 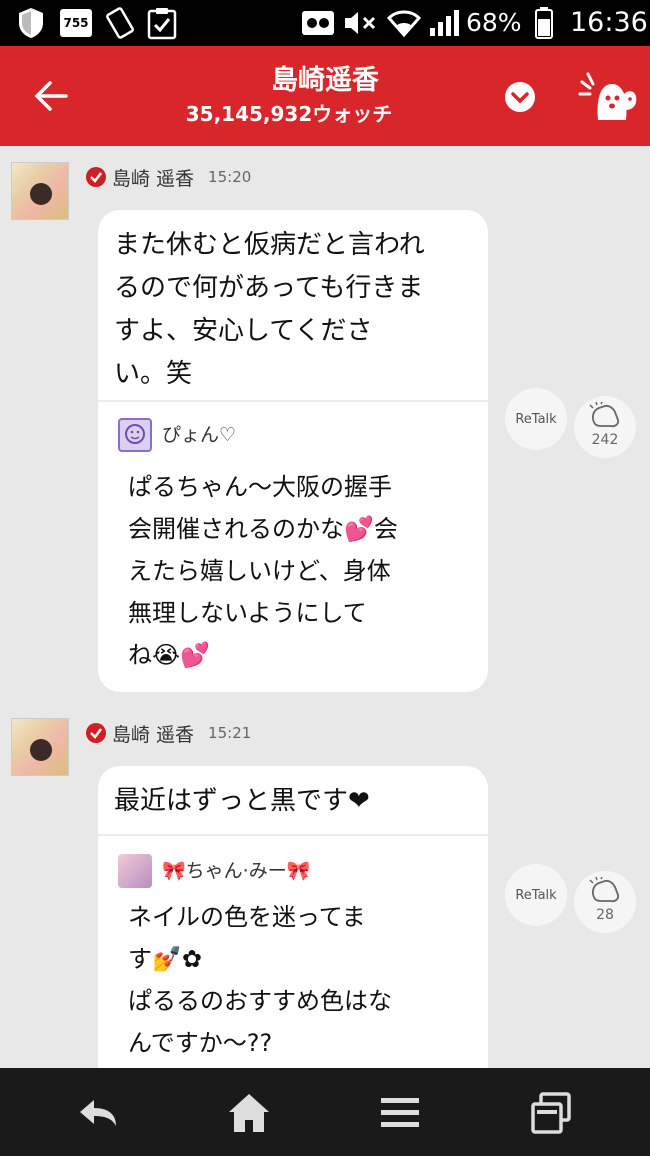 What do you see at coordinates (325, 80) in the screenshot?
I see `page-title: 島崎遥香` at bounding box center [325, 80].